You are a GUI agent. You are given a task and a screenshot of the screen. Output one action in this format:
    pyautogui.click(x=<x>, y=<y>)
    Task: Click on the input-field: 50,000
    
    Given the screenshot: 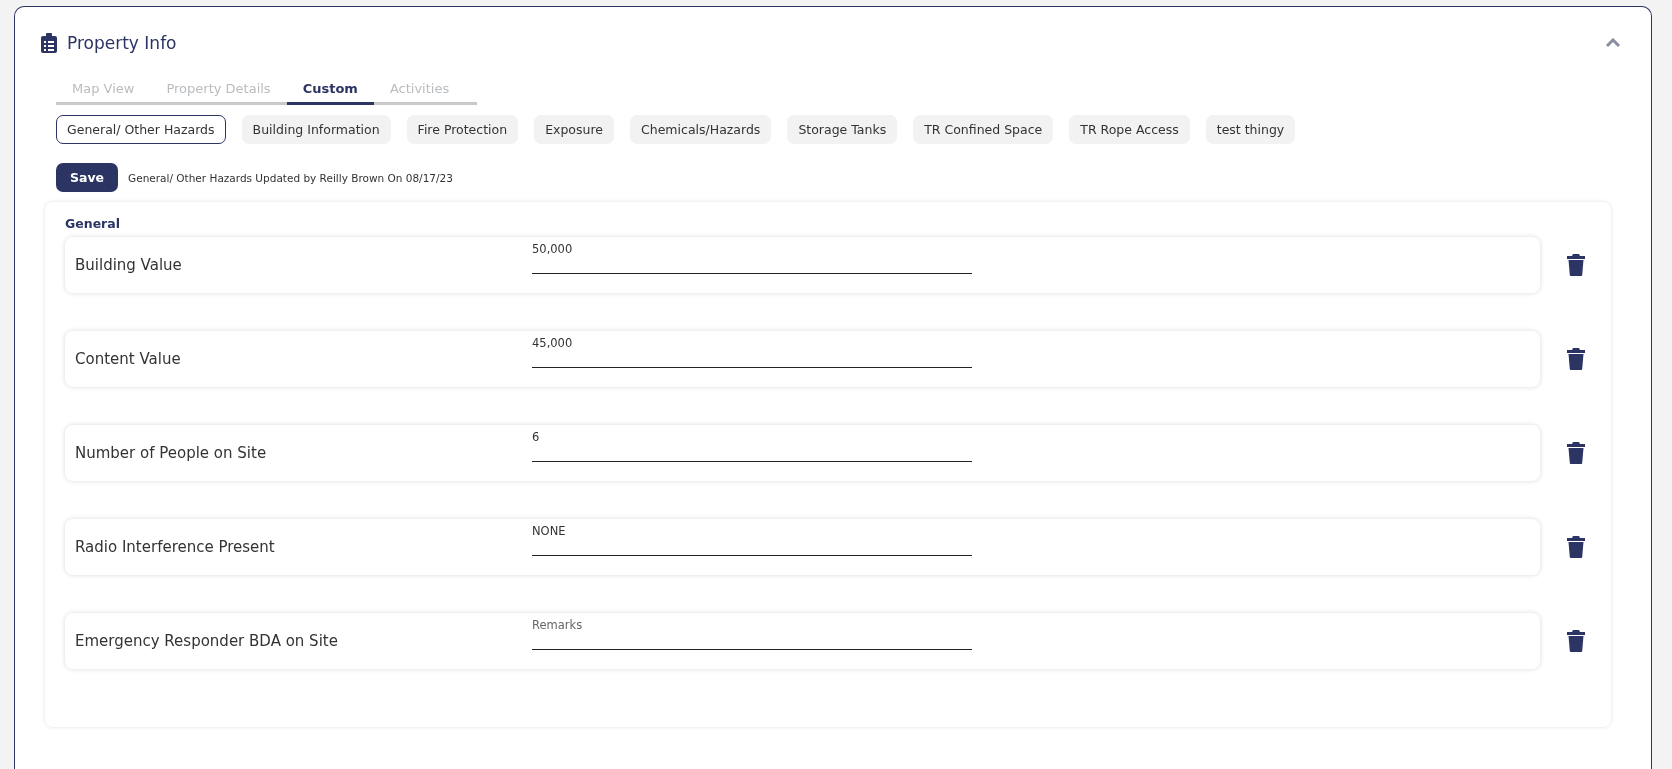 What is the action you would take?
    pyautogui.click(x=752, y=258)
    